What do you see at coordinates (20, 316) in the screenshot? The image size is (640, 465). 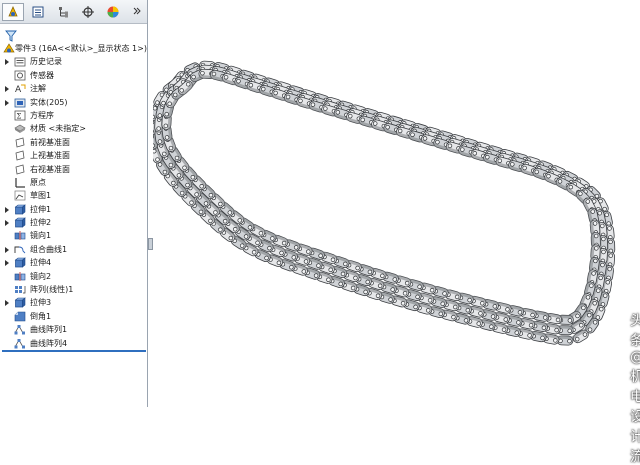 I see `chamfer-icon` at bounding box center [20, 316].